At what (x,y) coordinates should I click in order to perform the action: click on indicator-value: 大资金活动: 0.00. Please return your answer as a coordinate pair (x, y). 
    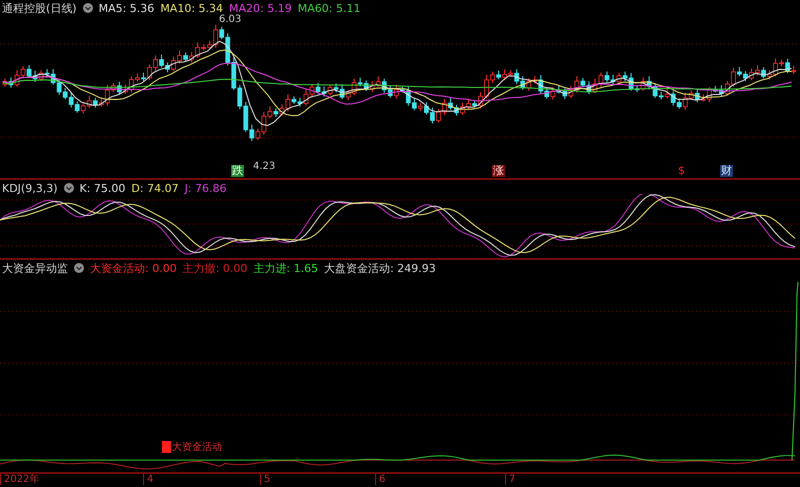
    Looking at the image, I should click on (133, 268).